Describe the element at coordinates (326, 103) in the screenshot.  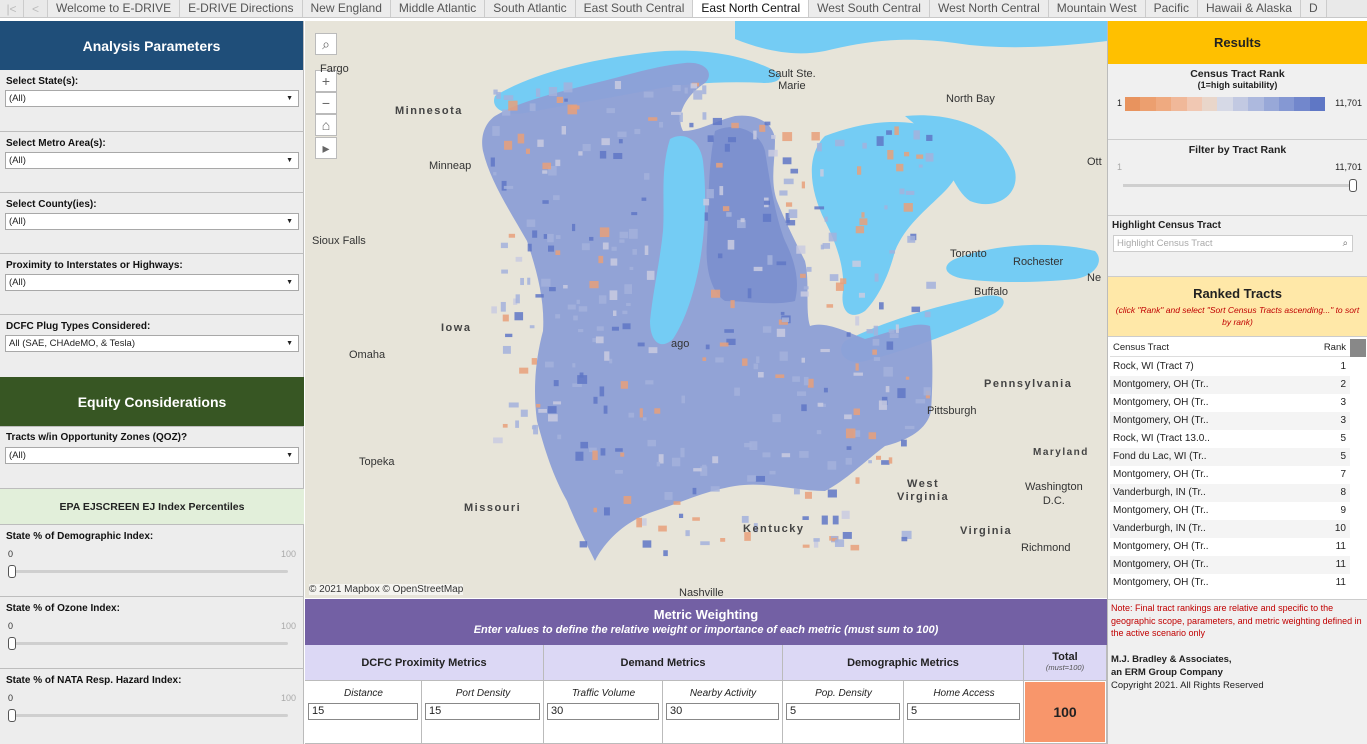
I see `zoom-out-icon: −` at that location.